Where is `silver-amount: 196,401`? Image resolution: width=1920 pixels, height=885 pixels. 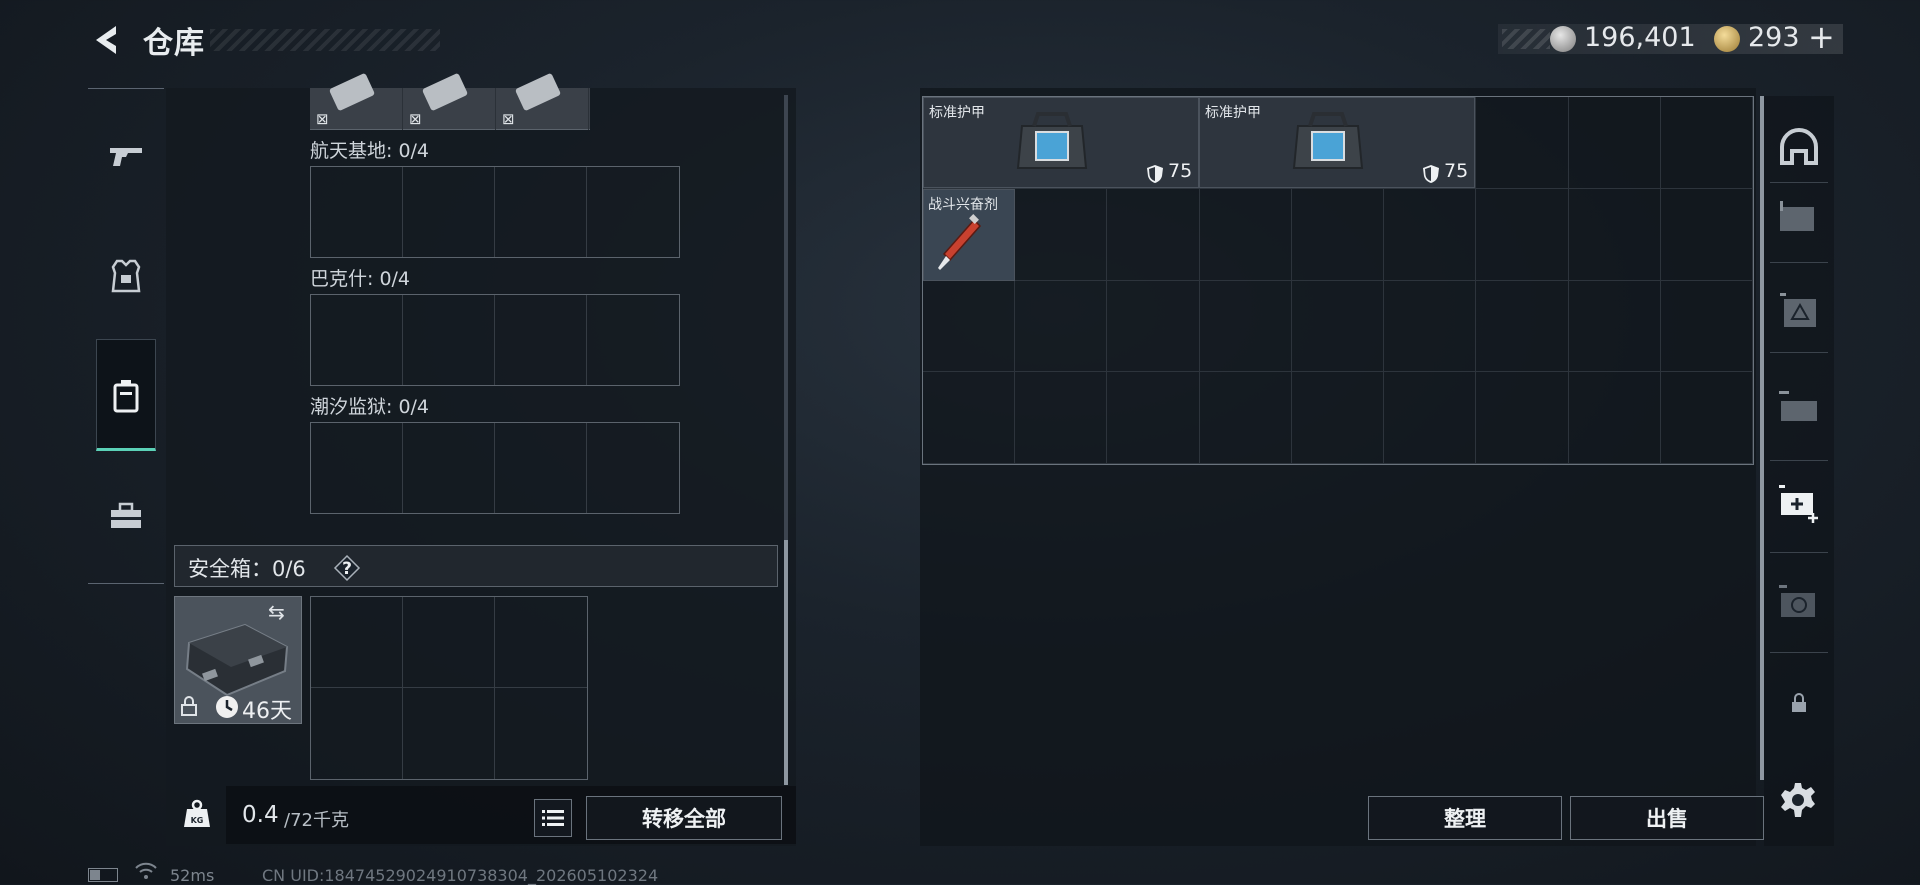
silver-amount: 196,401 is located at coordinates (1640, 37).